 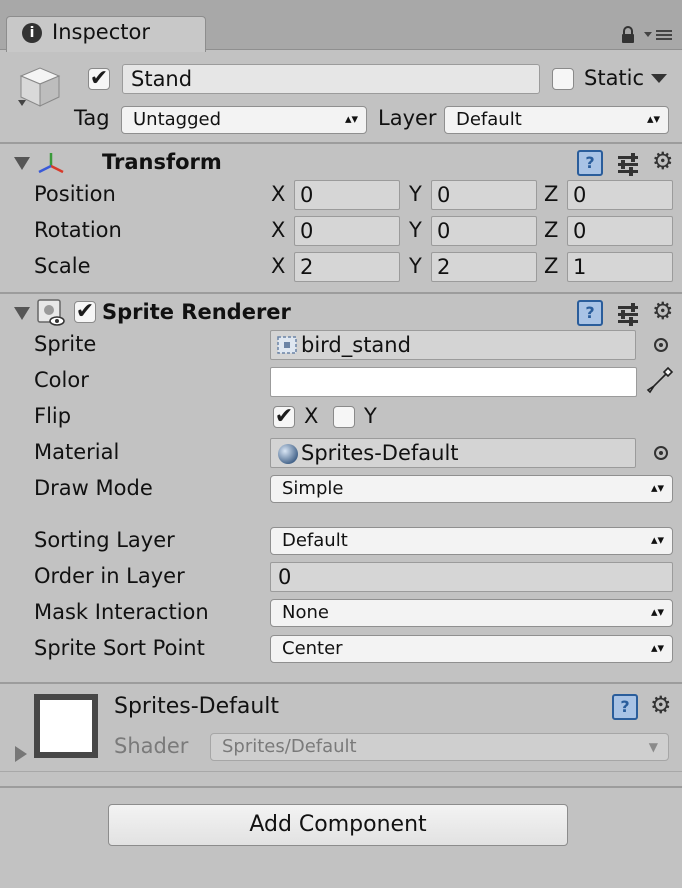 I want to click on sprite-sort-point-dropdown: Center ▴▾, so click(x=471, y=649).